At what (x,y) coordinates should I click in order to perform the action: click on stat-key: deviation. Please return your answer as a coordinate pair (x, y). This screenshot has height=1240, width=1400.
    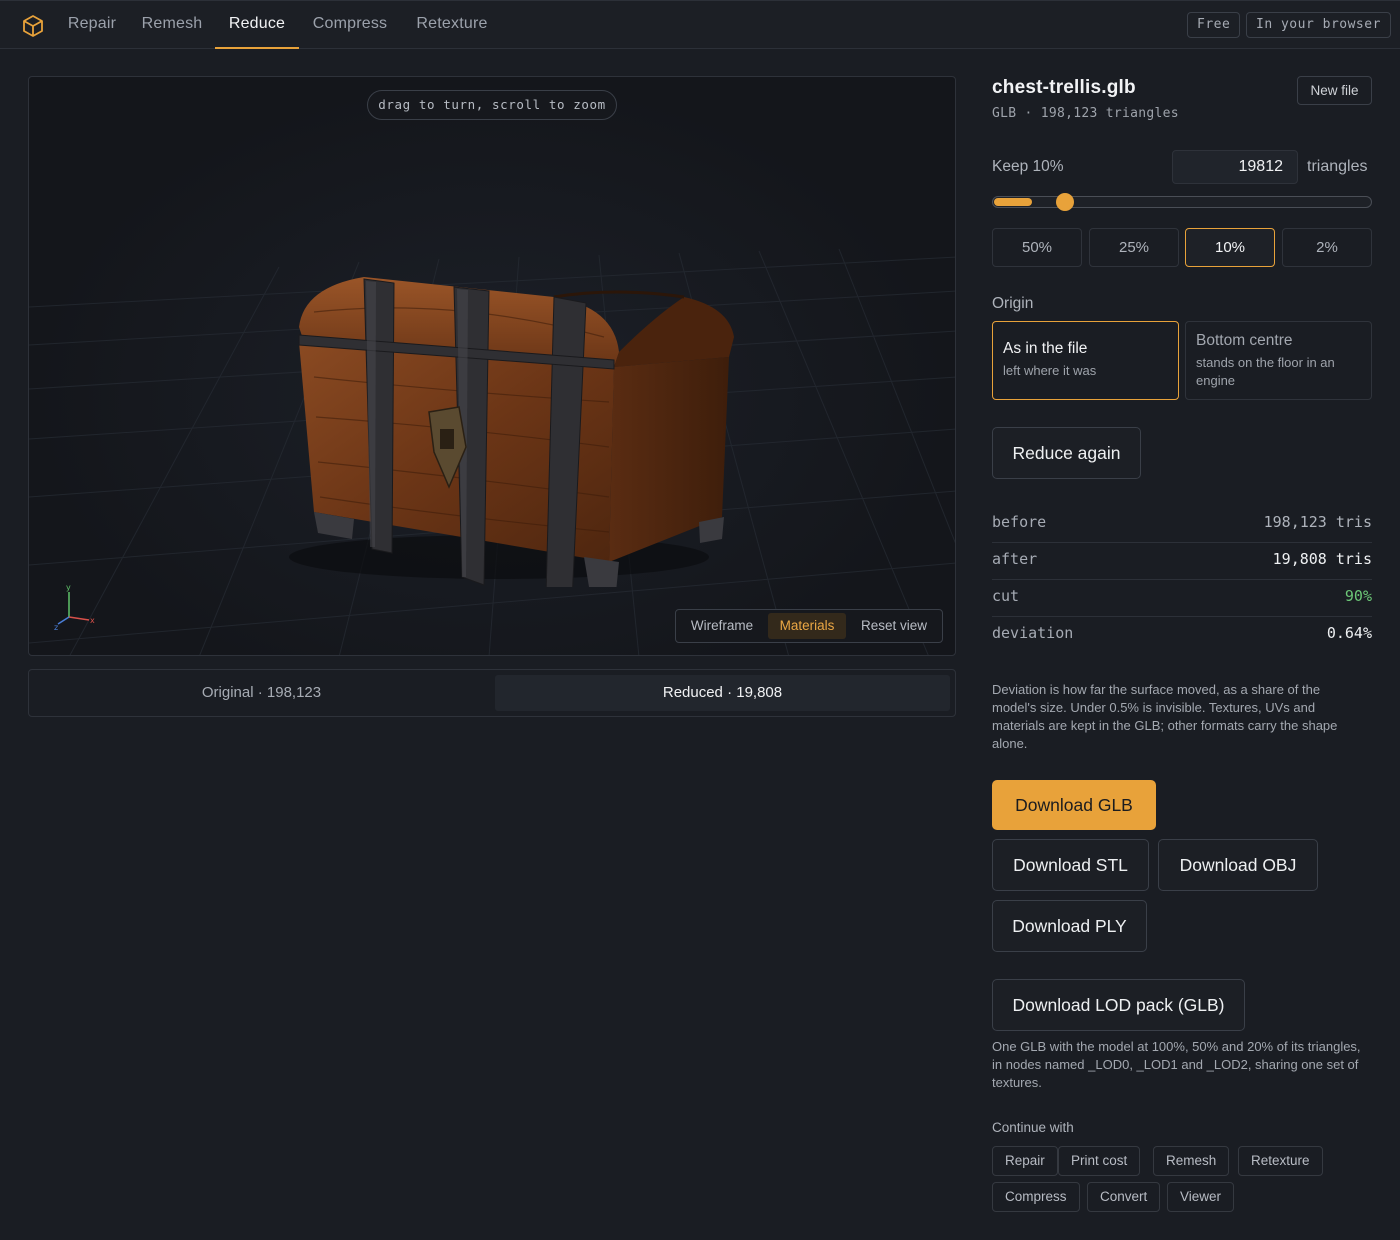
    Looking at the image, I should click on (1033, 633).